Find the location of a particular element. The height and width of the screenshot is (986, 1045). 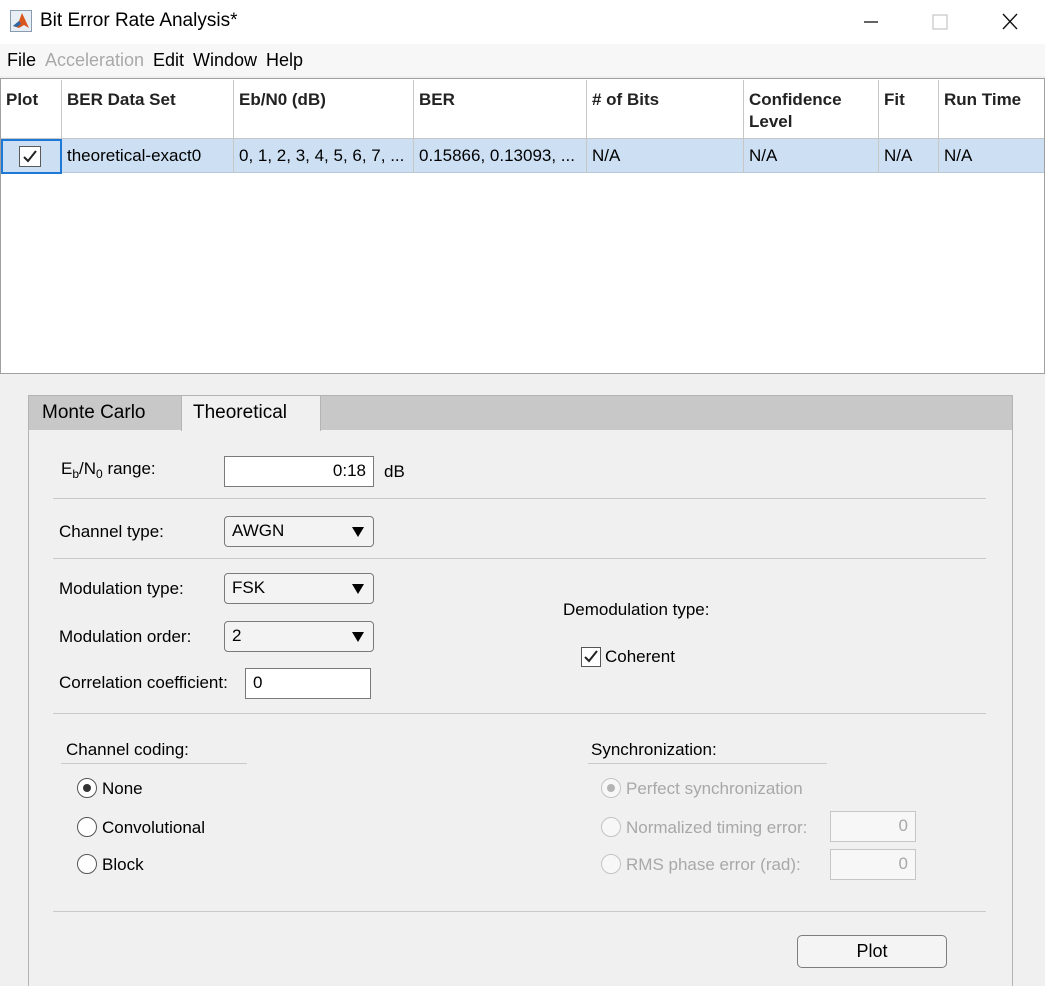

close-icon is located at coordinates (1010, 21).